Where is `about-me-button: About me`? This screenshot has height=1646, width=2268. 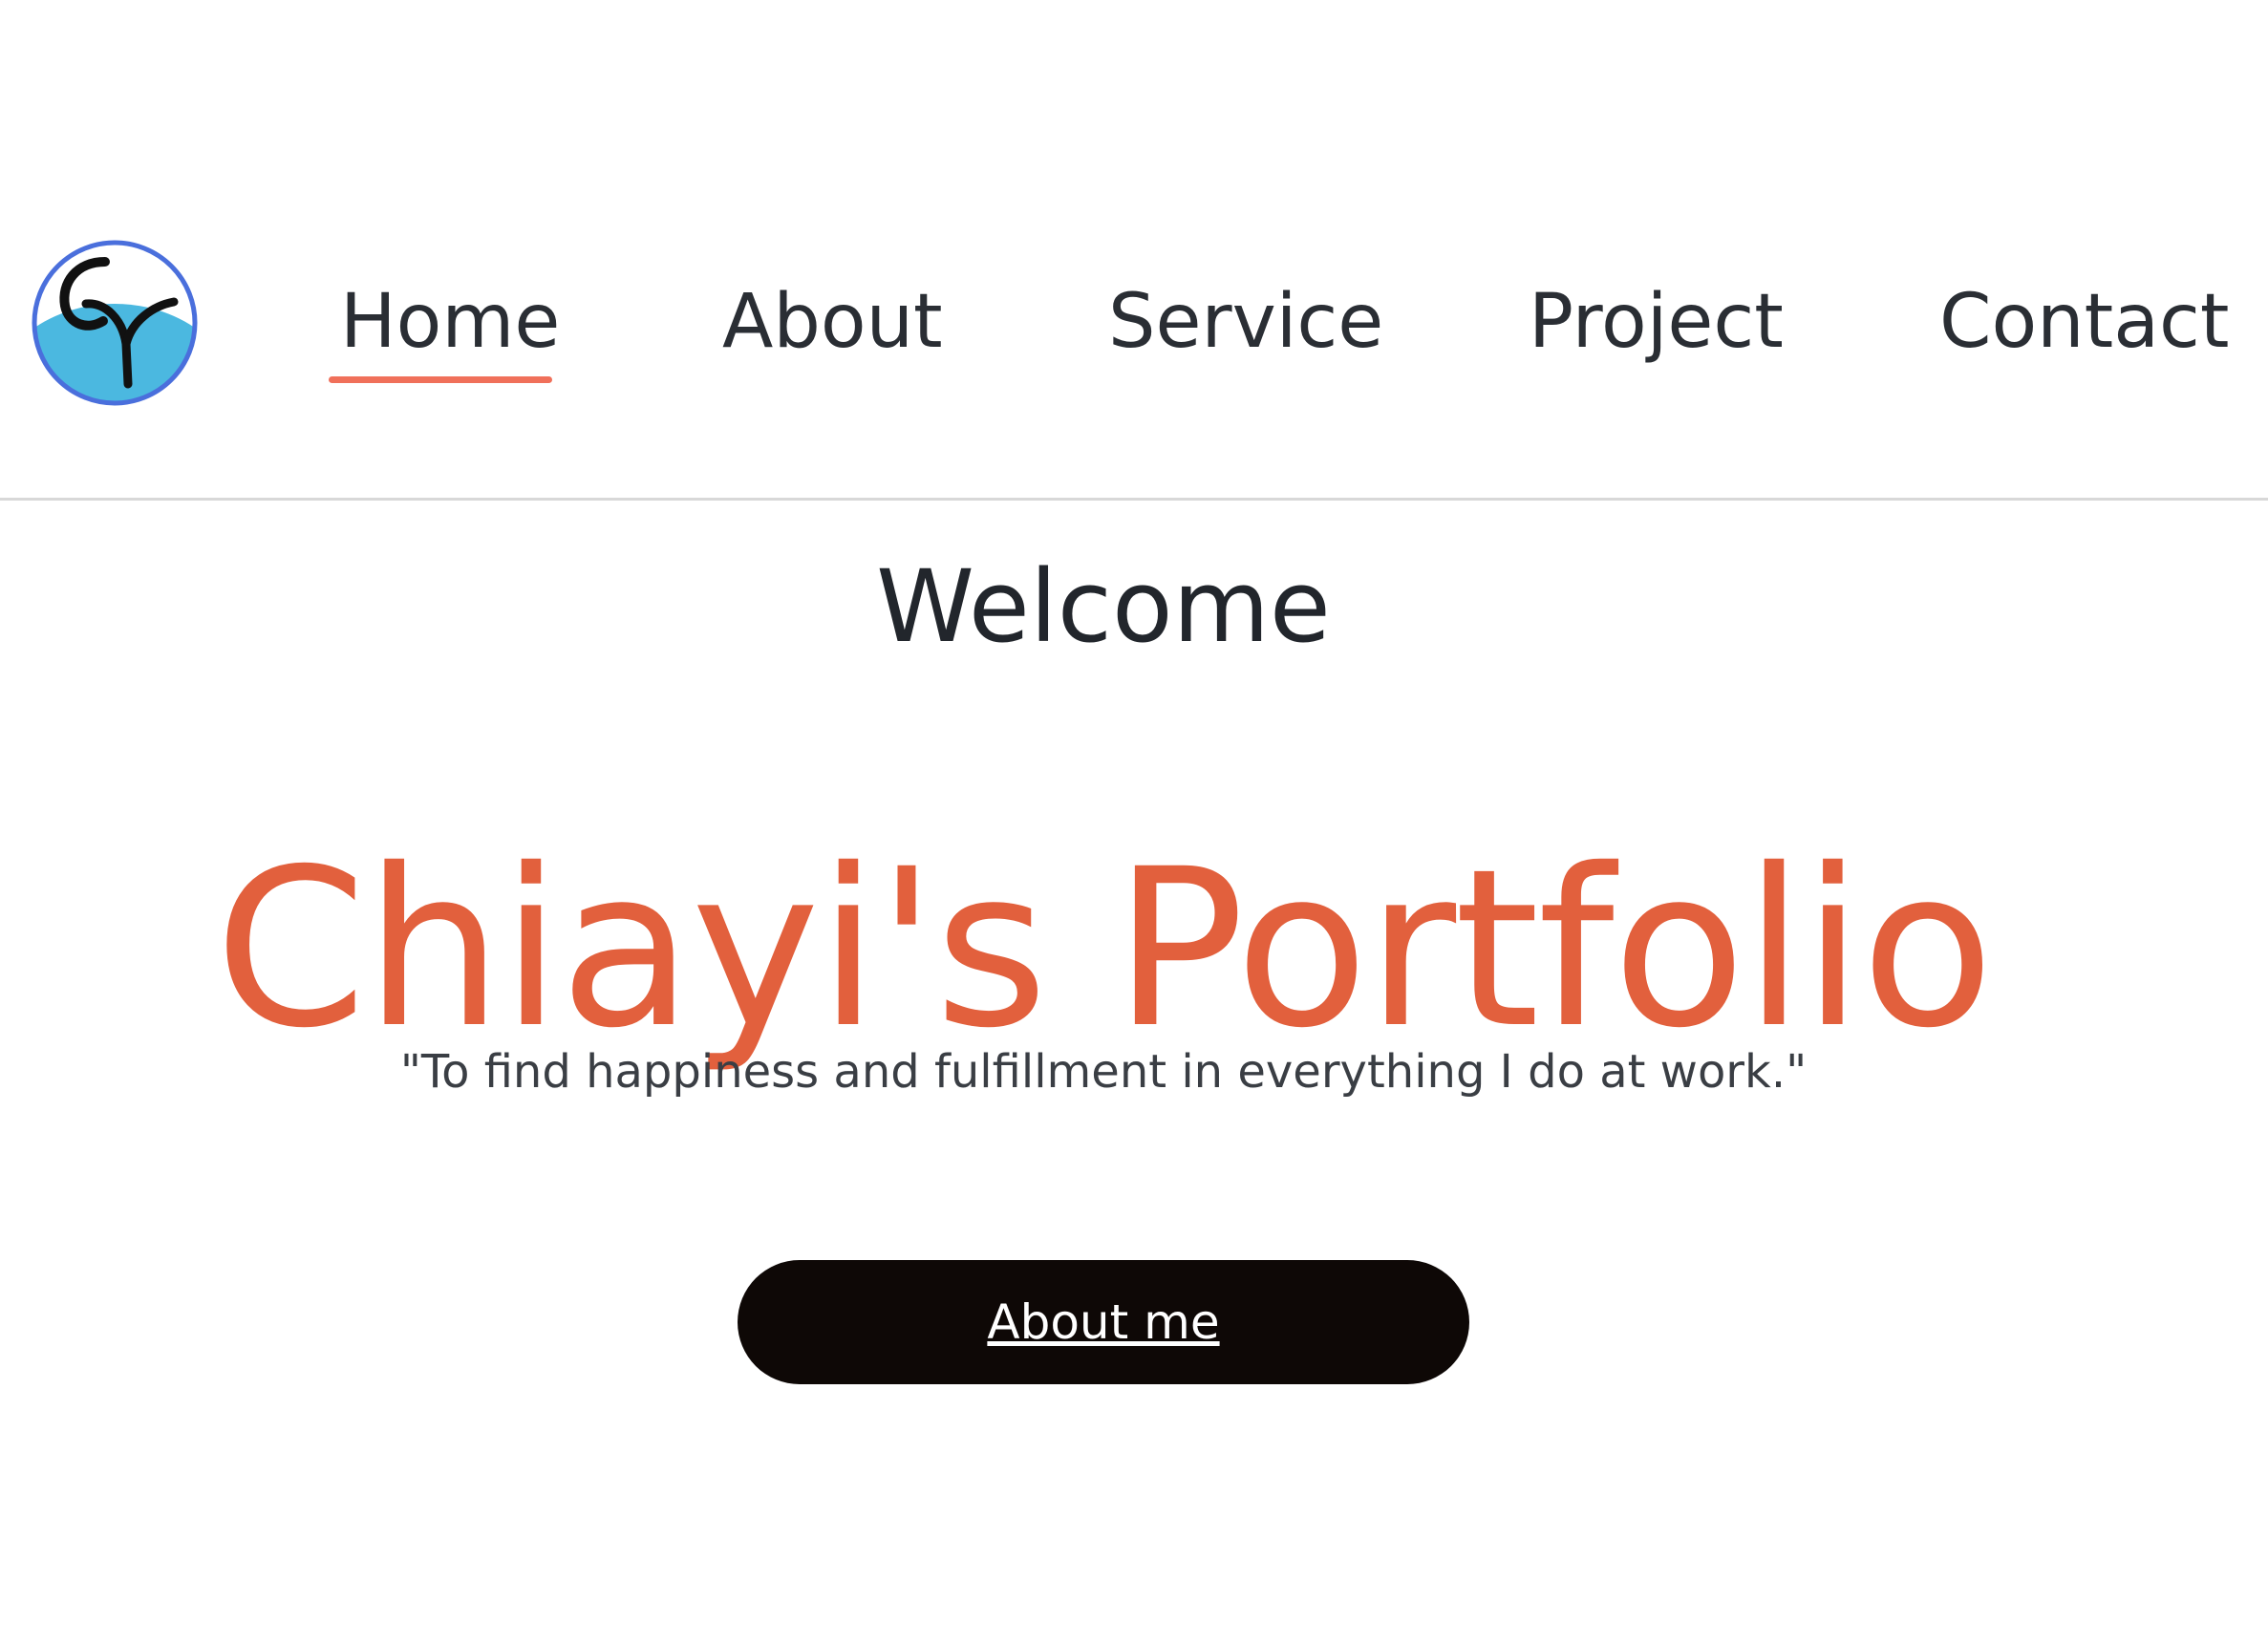 about-me-button: About me is located at coordinates (1103, 1322).